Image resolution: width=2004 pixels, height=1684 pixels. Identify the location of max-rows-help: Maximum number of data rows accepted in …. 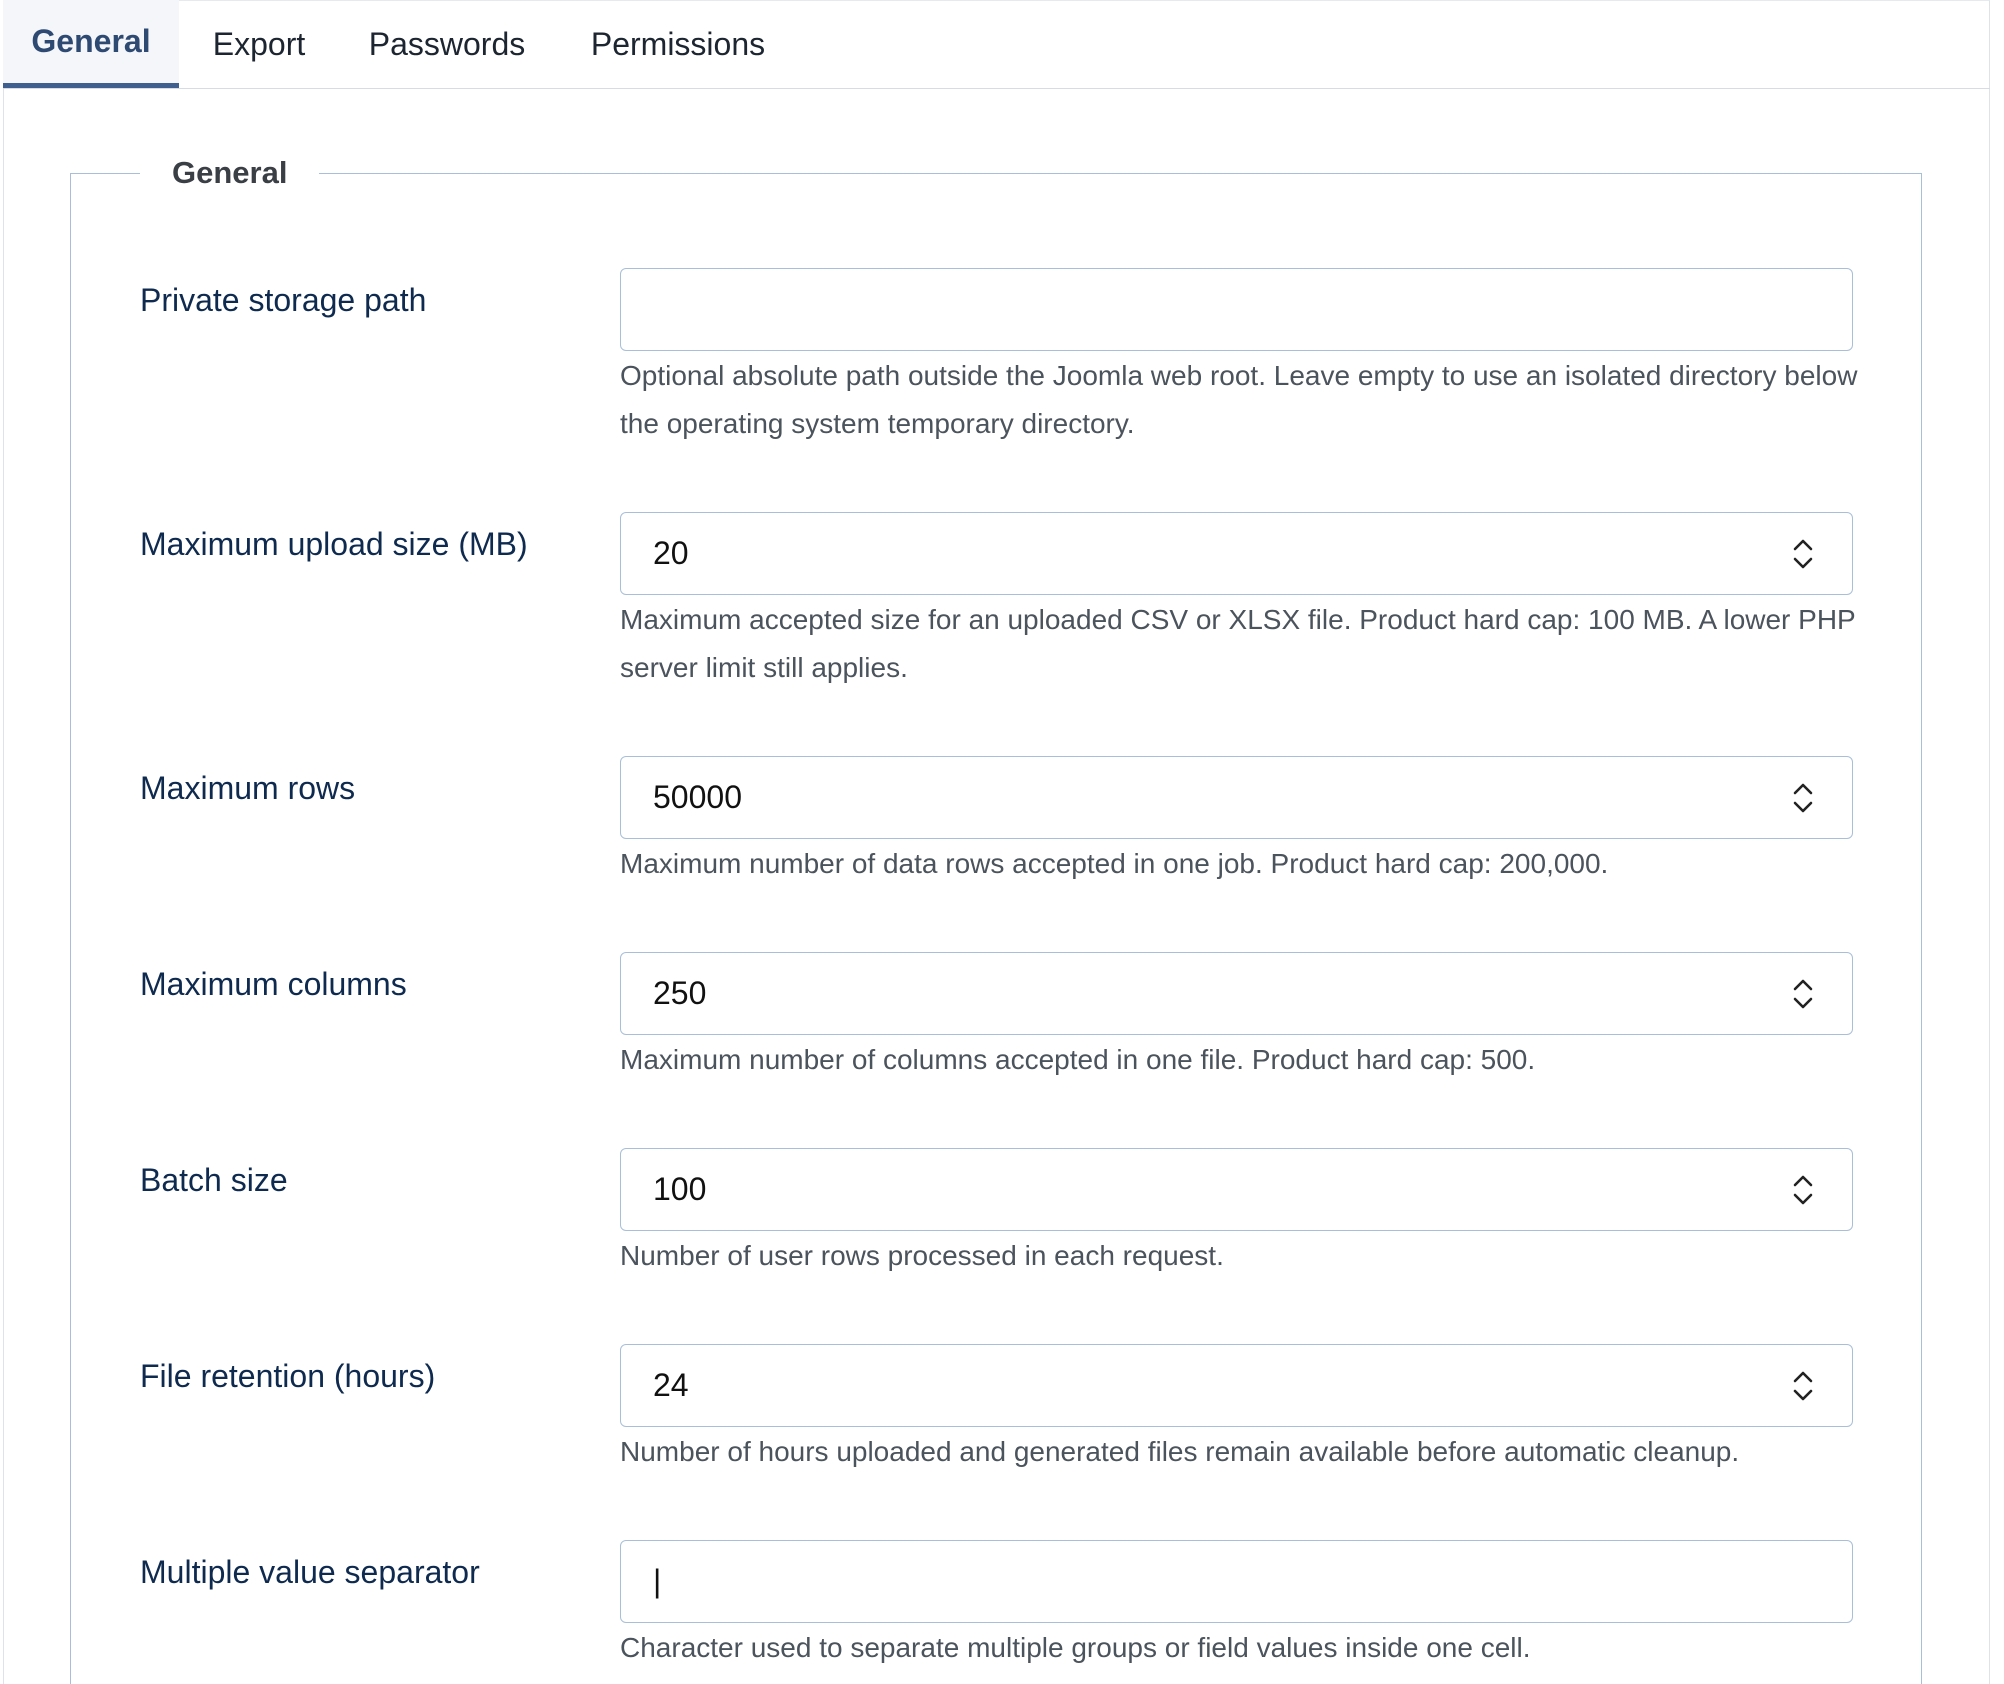
(1114, 863).